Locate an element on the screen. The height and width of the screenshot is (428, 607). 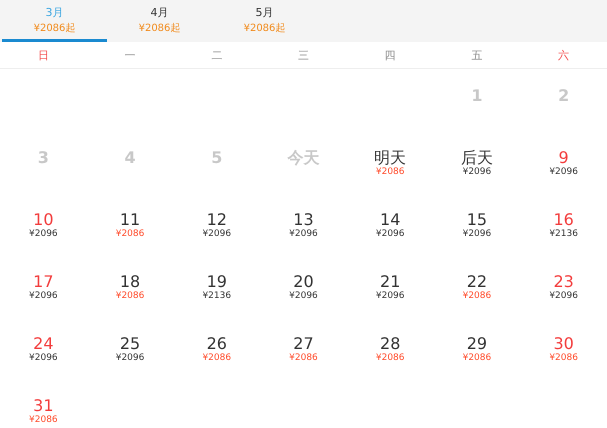
date-cell: 22 ¥2086 is located at coordinates (477, 297).